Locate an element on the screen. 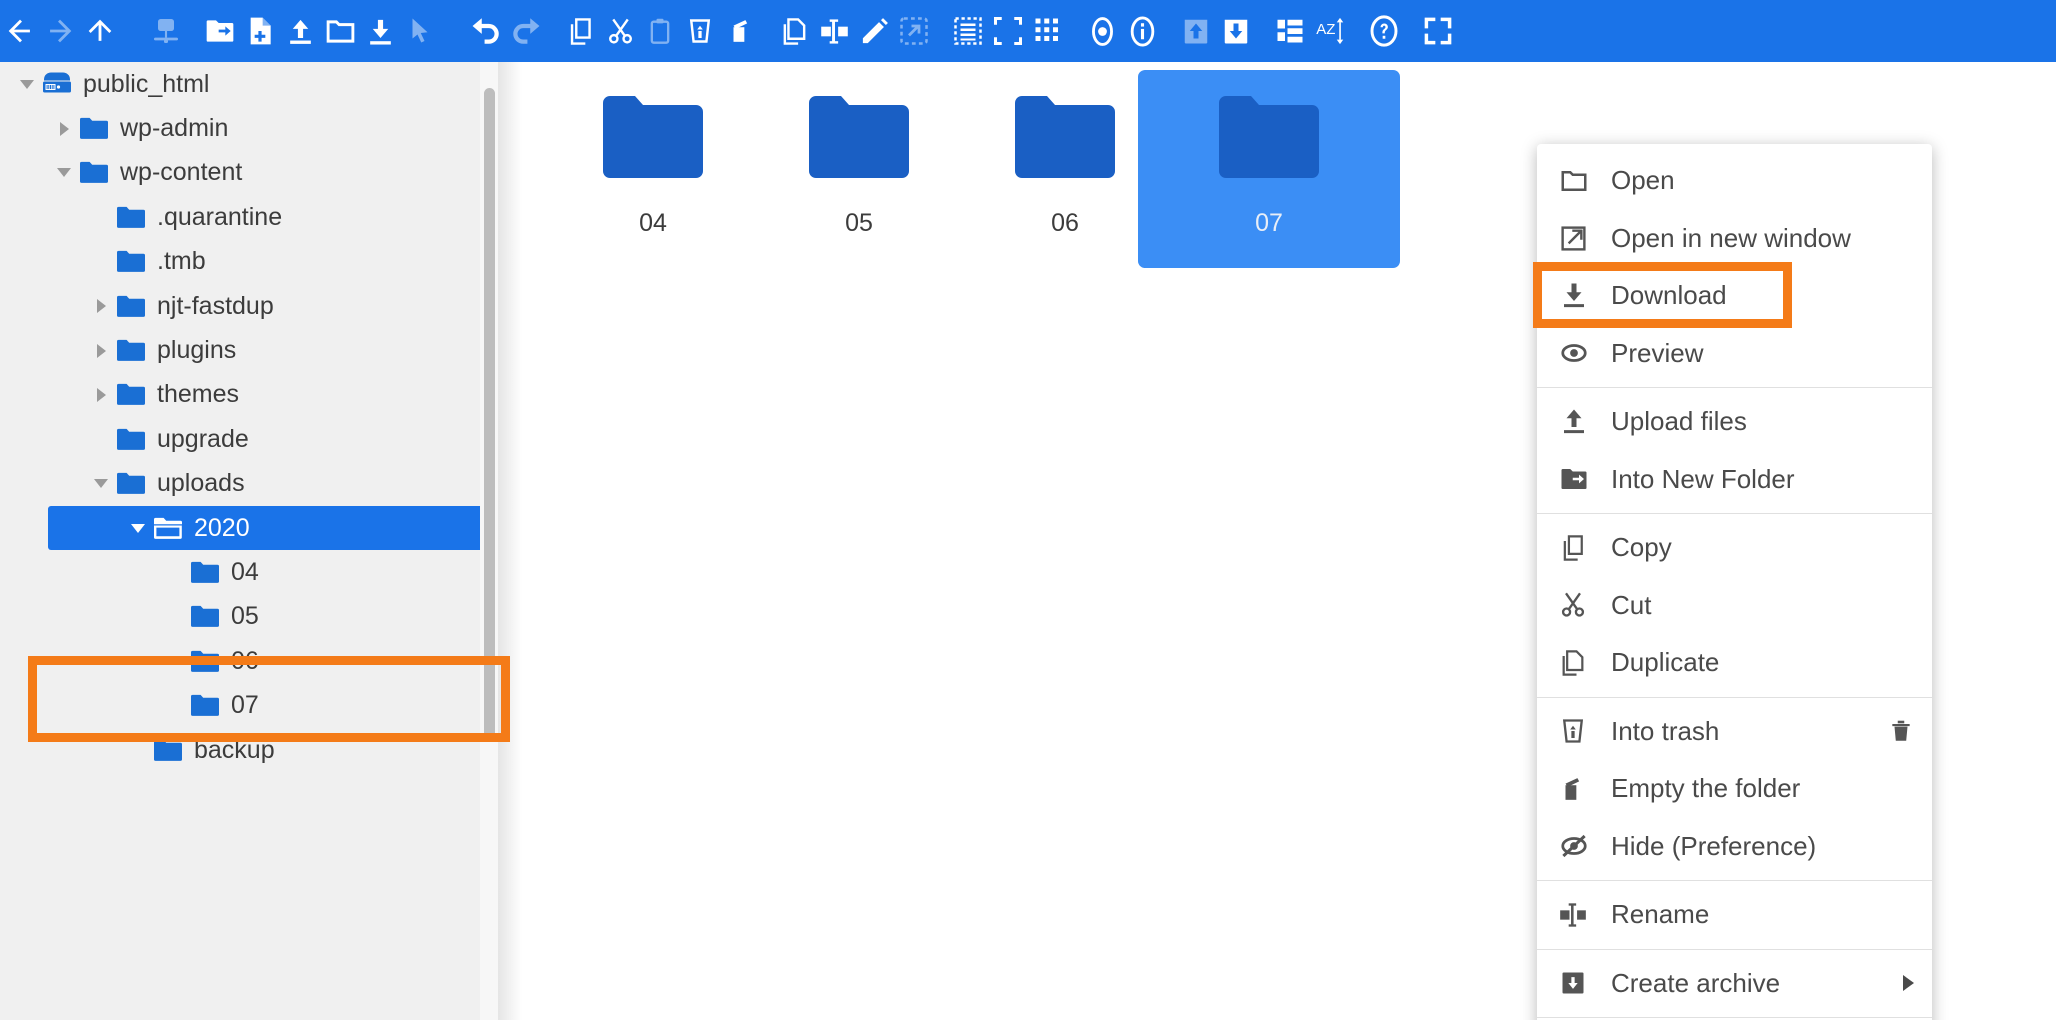  menu-item-empty-the-folder: Empty the folder is located at coordinates (1734, 789).